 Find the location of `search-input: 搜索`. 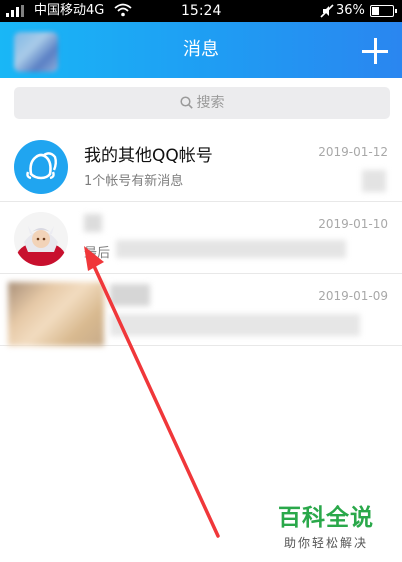

search-input: 搜索 is located at coordinates (202, 103).